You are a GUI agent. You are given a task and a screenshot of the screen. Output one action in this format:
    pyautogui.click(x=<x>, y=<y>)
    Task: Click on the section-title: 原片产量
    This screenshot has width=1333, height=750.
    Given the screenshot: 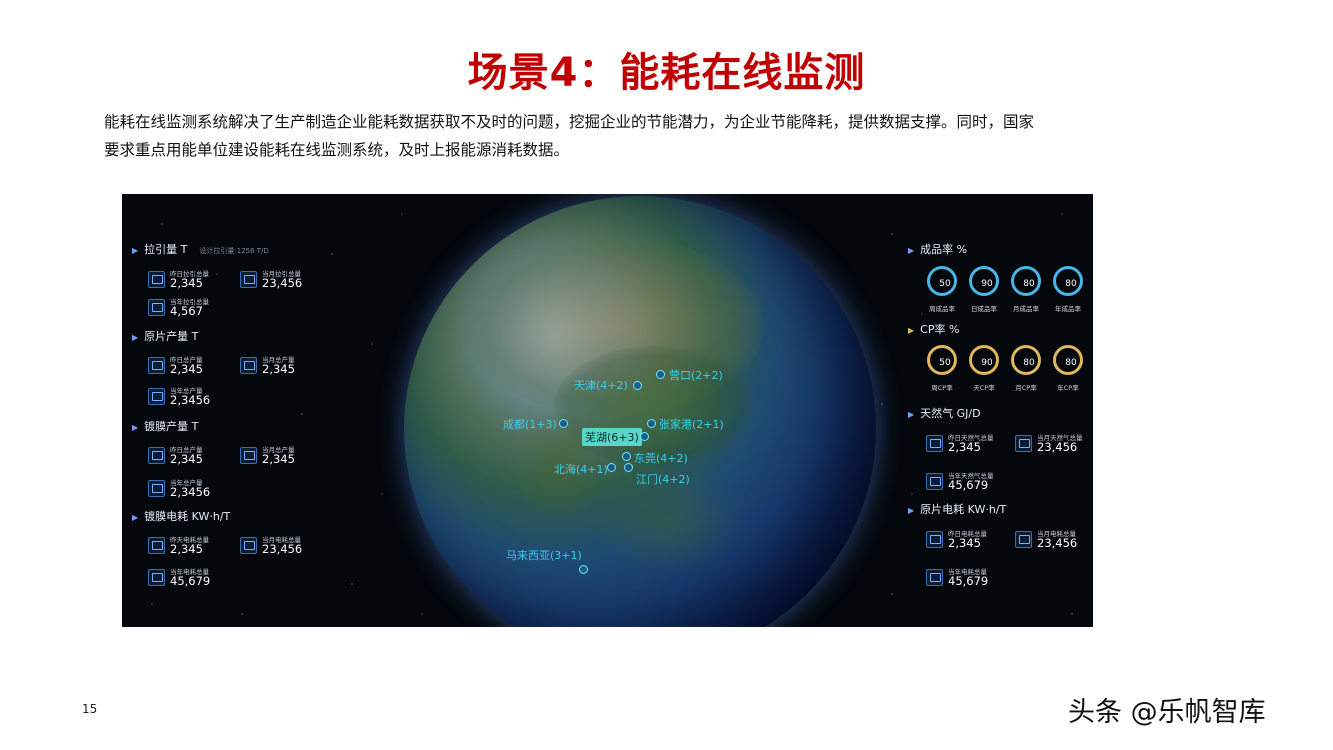 What is the action you would take?
    pyautogui.click(x=166, y=336)
    